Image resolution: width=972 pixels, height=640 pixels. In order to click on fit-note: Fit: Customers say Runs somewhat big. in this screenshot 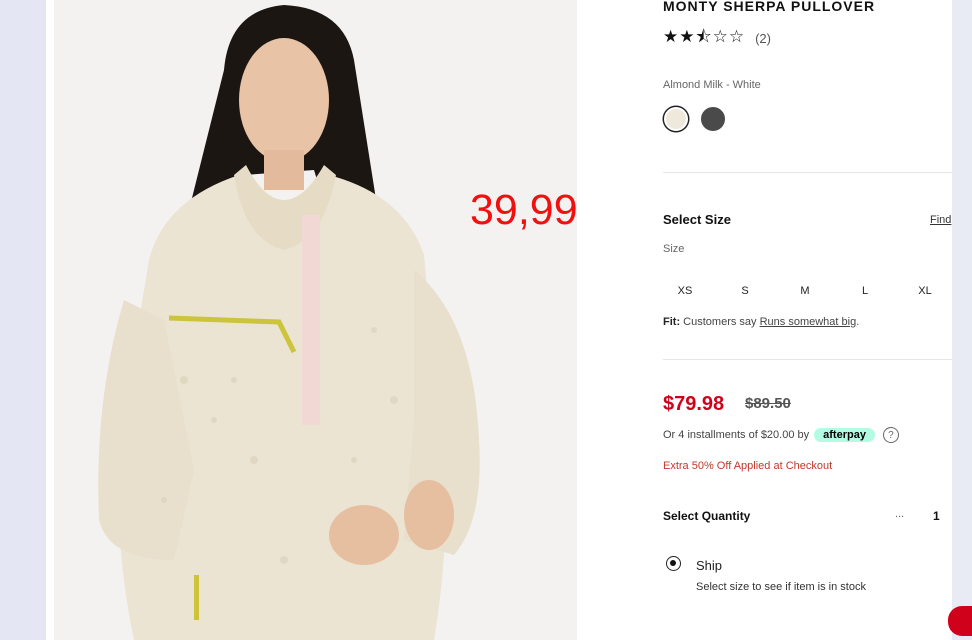, I will do `click(761, 322)`.